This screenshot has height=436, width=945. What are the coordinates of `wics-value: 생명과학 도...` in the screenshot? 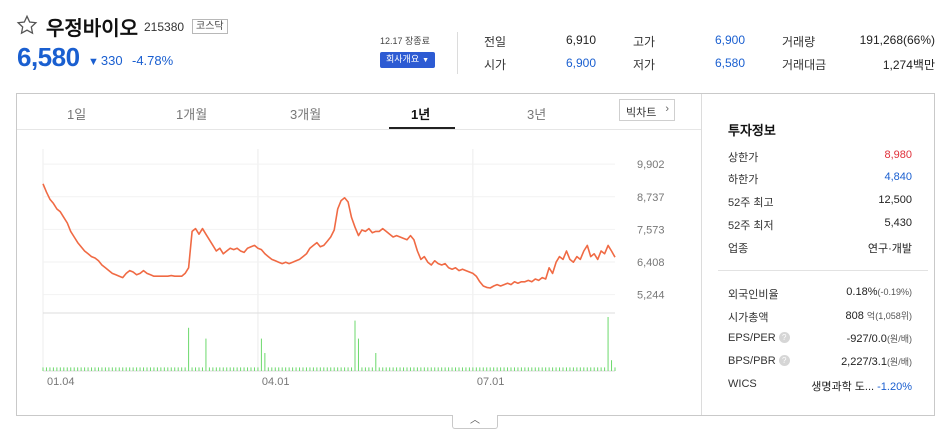 It's located at (842, 387).